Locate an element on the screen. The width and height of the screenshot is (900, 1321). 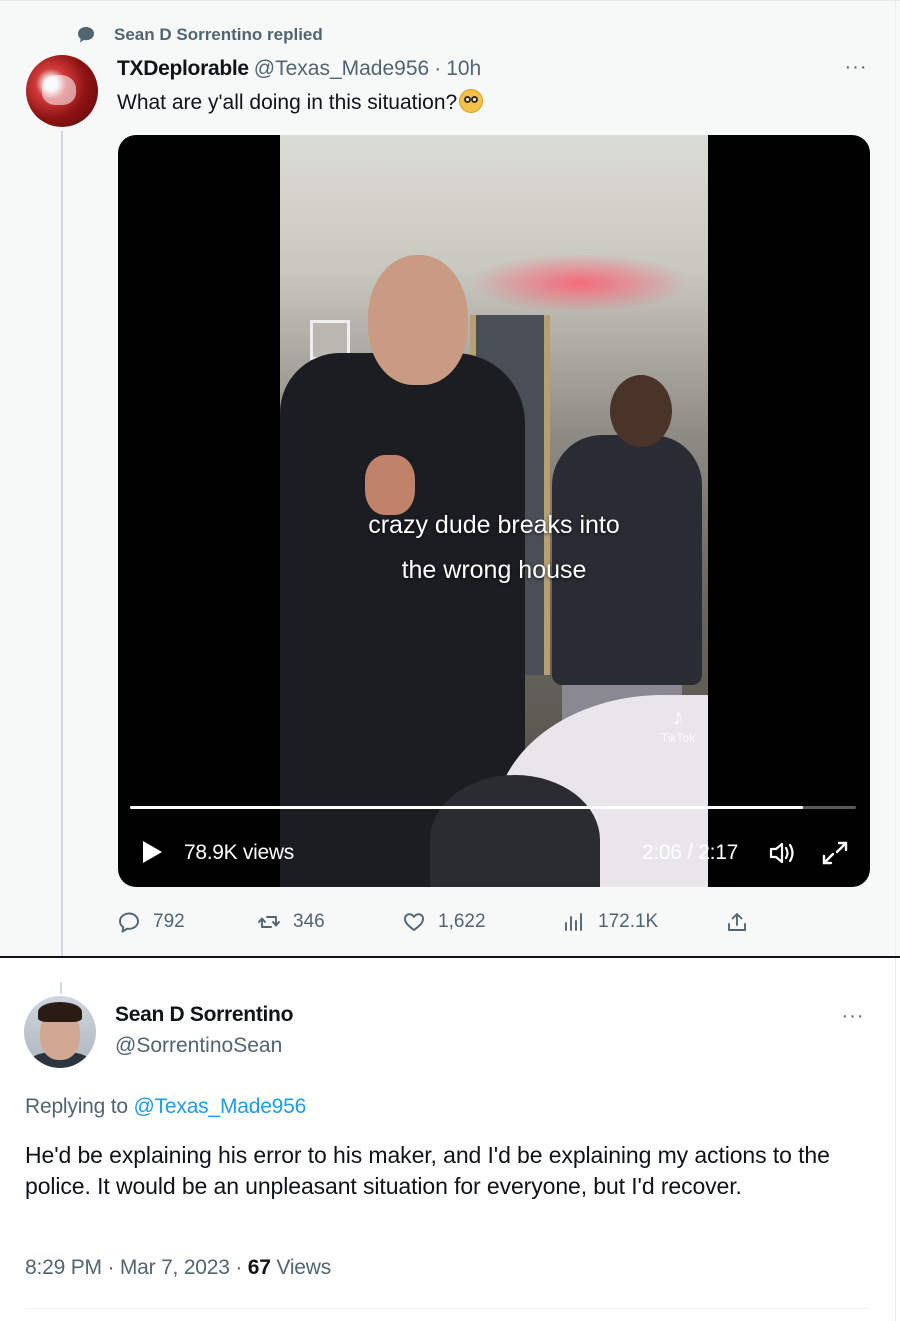
video-progress-bar is located at coordinates (493, 807).